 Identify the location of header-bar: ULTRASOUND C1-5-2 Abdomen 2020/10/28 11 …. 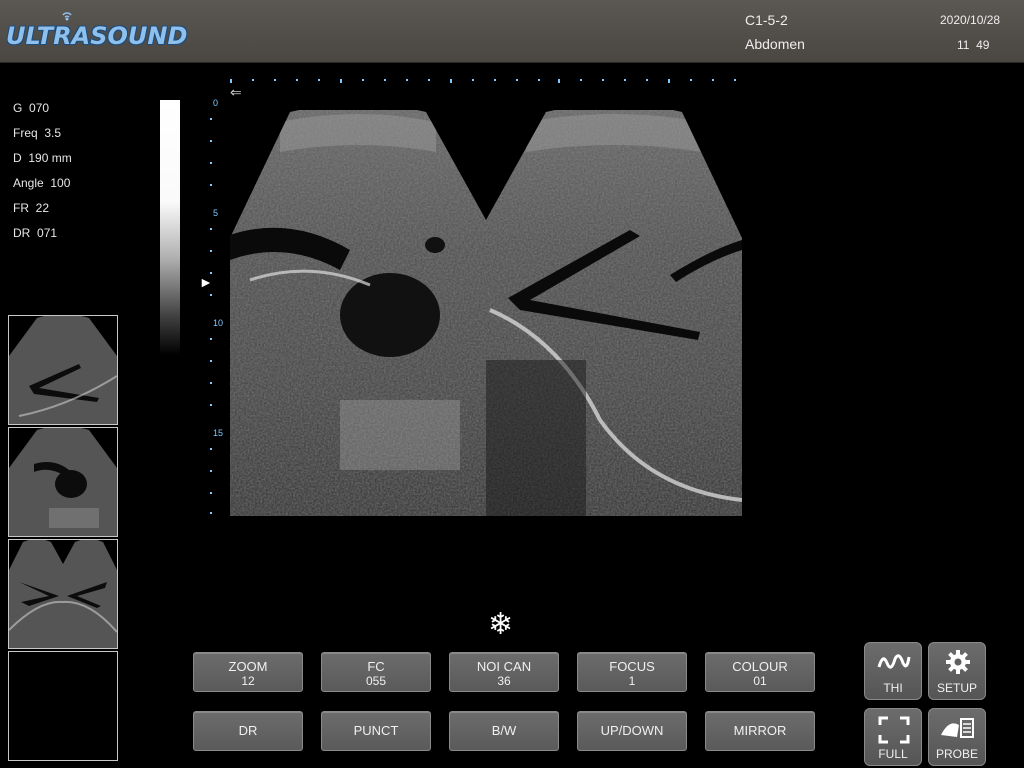
(512, 31).